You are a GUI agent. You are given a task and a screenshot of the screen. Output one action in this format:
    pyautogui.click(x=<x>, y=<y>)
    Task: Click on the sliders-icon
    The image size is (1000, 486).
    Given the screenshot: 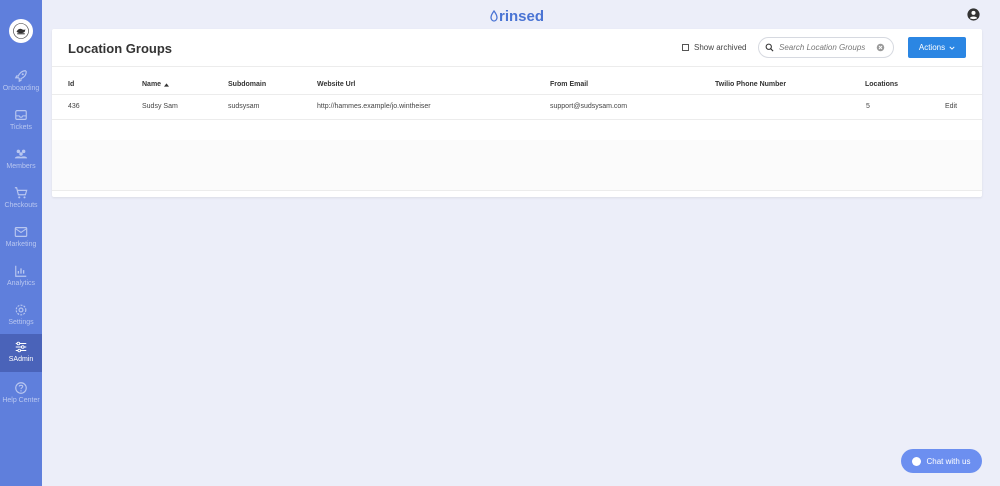 What is the action you would take?
    pyautogui.click(x=21, y=347)
    